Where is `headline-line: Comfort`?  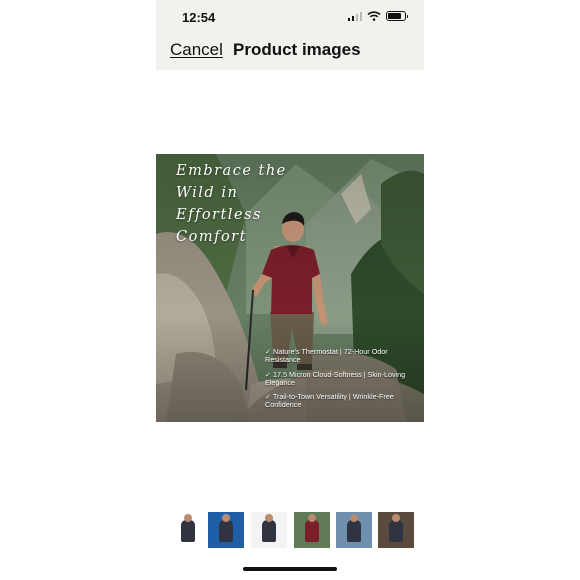 headline-line: Comfort is located at coordinates (211, 237).